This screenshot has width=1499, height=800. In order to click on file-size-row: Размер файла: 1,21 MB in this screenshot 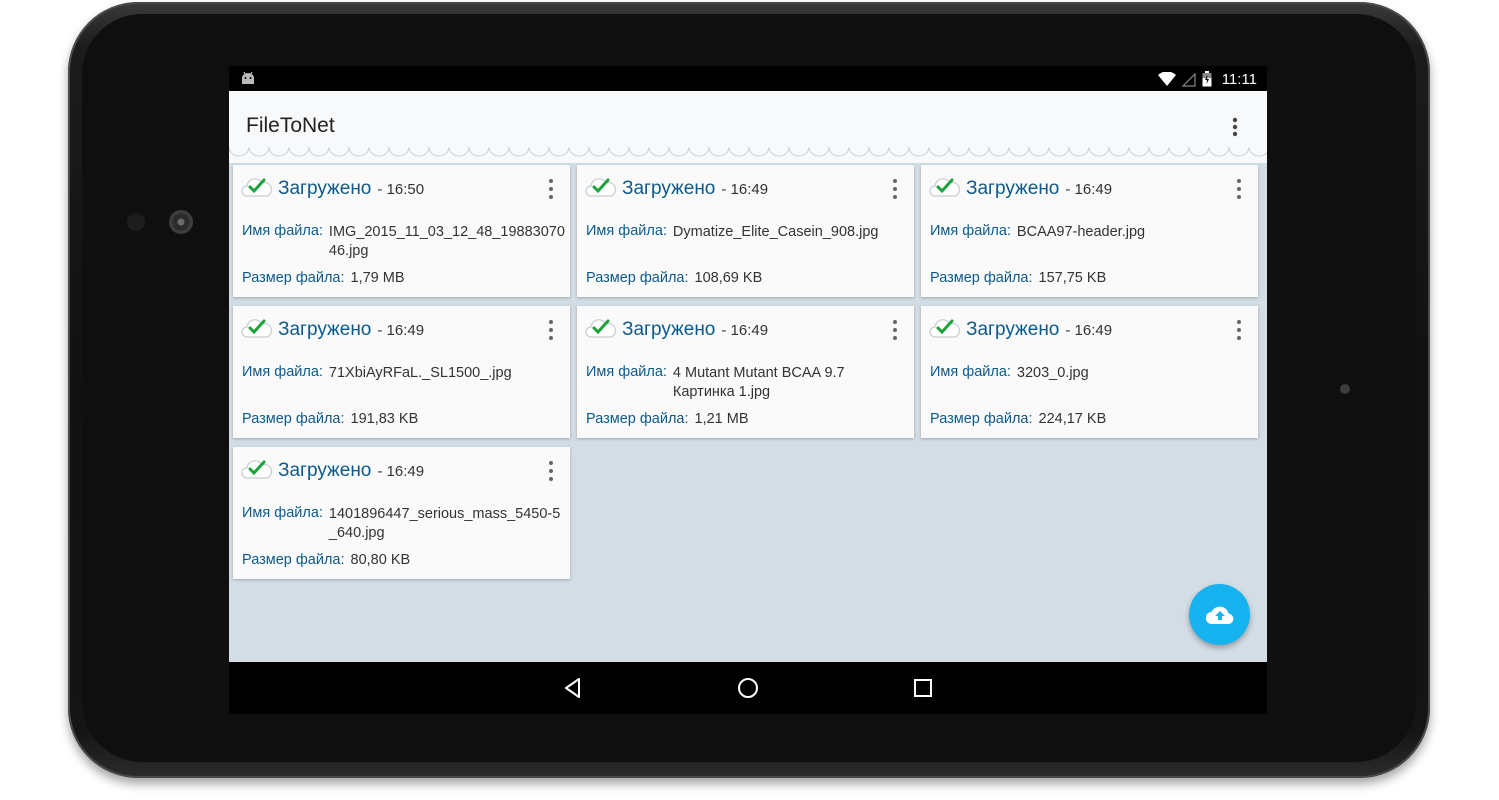, I will do `click(667, 419)`.